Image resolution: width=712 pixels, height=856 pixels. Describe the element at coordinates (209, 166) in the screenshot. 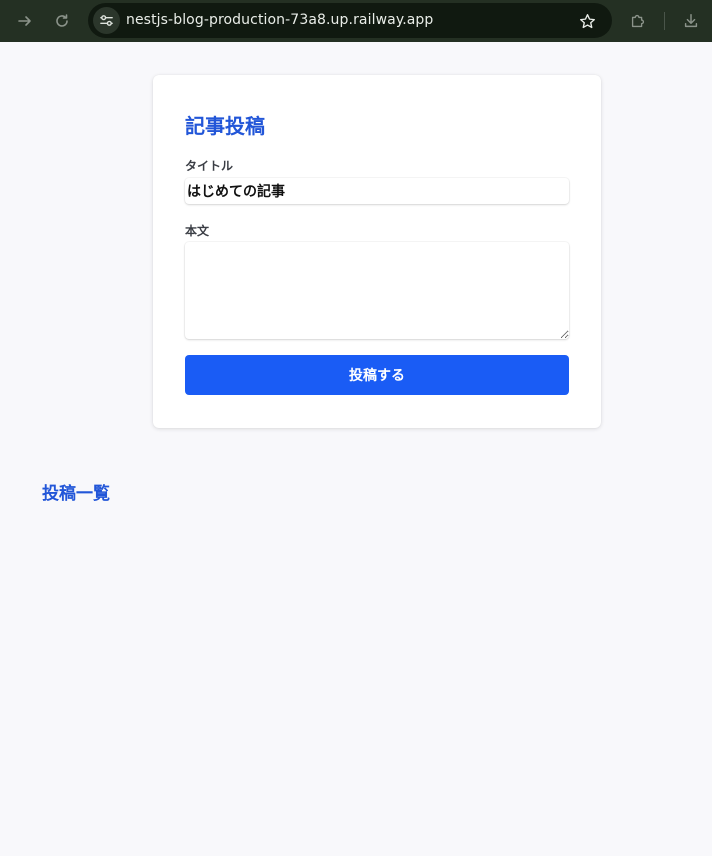

I see `title-field-label: タイトル` at that location.